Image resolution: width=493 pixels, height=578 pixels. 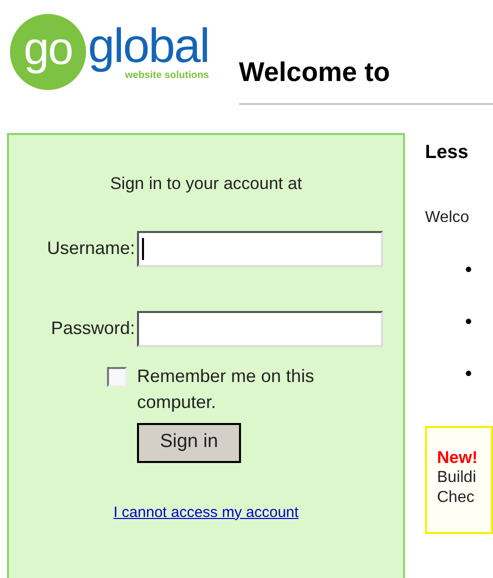 I want to click on logo-name: global, so click(x=148, y=47).